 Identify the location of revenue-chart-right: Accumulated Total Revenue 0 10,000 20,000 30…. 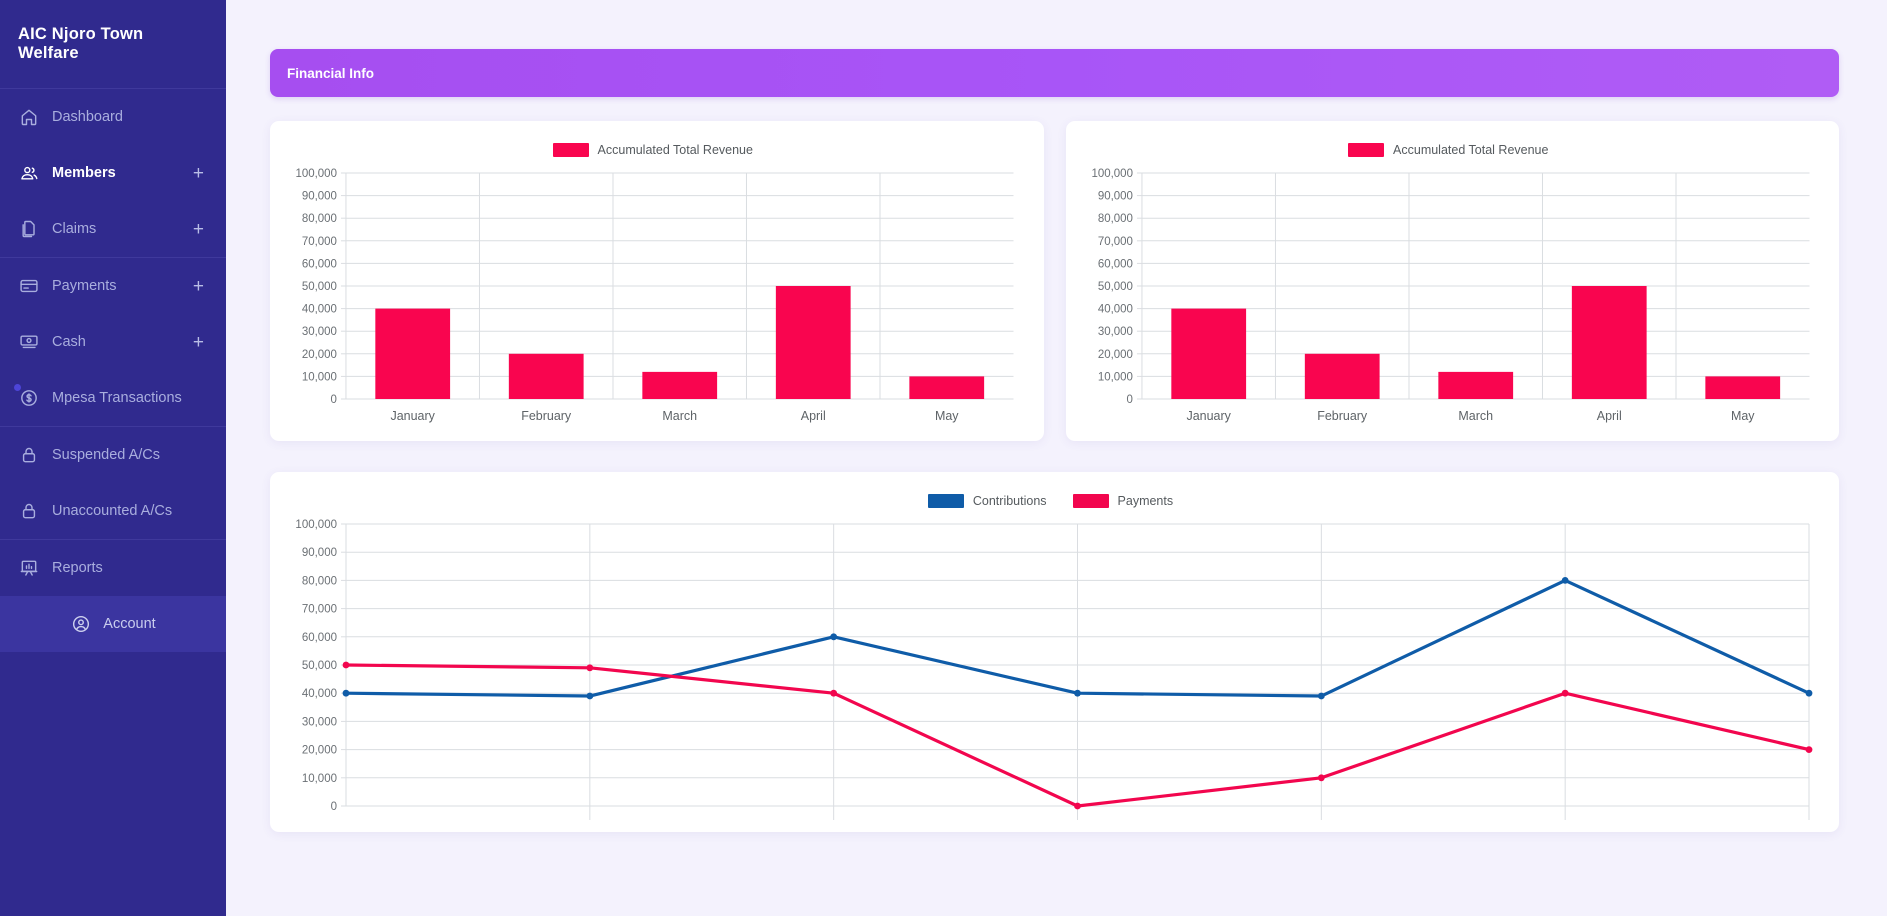
(1449, 283).